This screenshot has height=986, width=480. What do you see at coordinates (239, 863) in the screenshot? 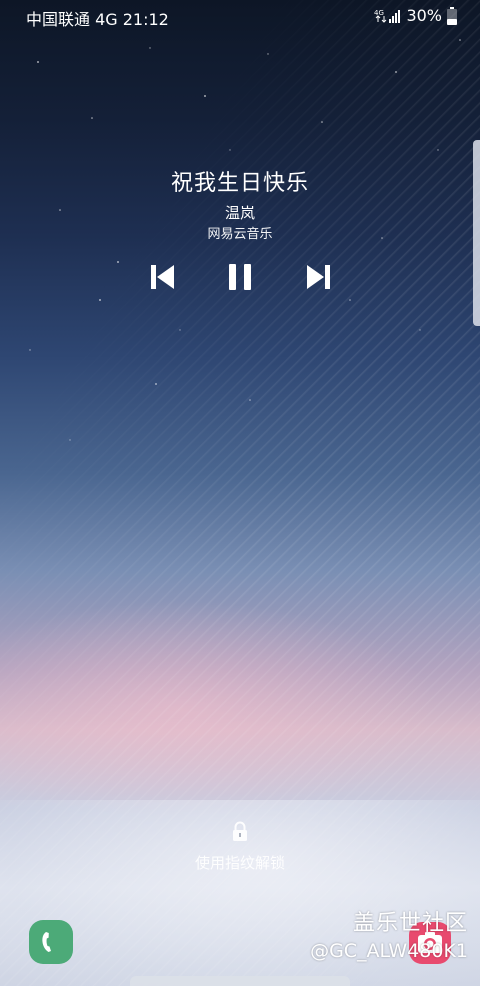
I see `fingerprint-unlock-hint: 使用指纹解锁` at bounding box center [239, 863].